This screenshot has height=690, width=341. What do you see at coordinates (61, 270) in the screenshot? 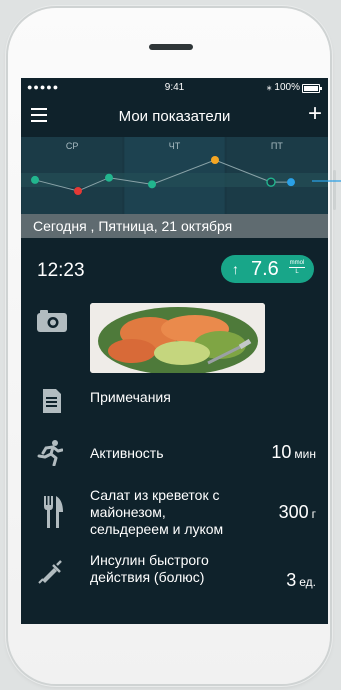
I see `entry-time: 12:23` at bounding box center [61, 270].